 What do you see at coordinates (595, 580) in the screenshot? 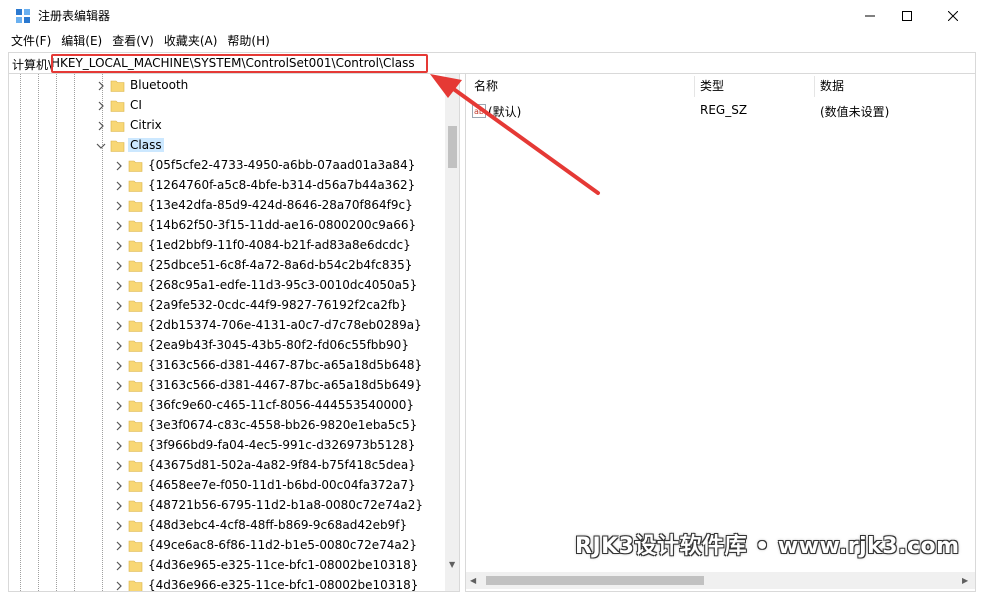
I see `list-scroll-thumb` at bounding box center [595, 580].